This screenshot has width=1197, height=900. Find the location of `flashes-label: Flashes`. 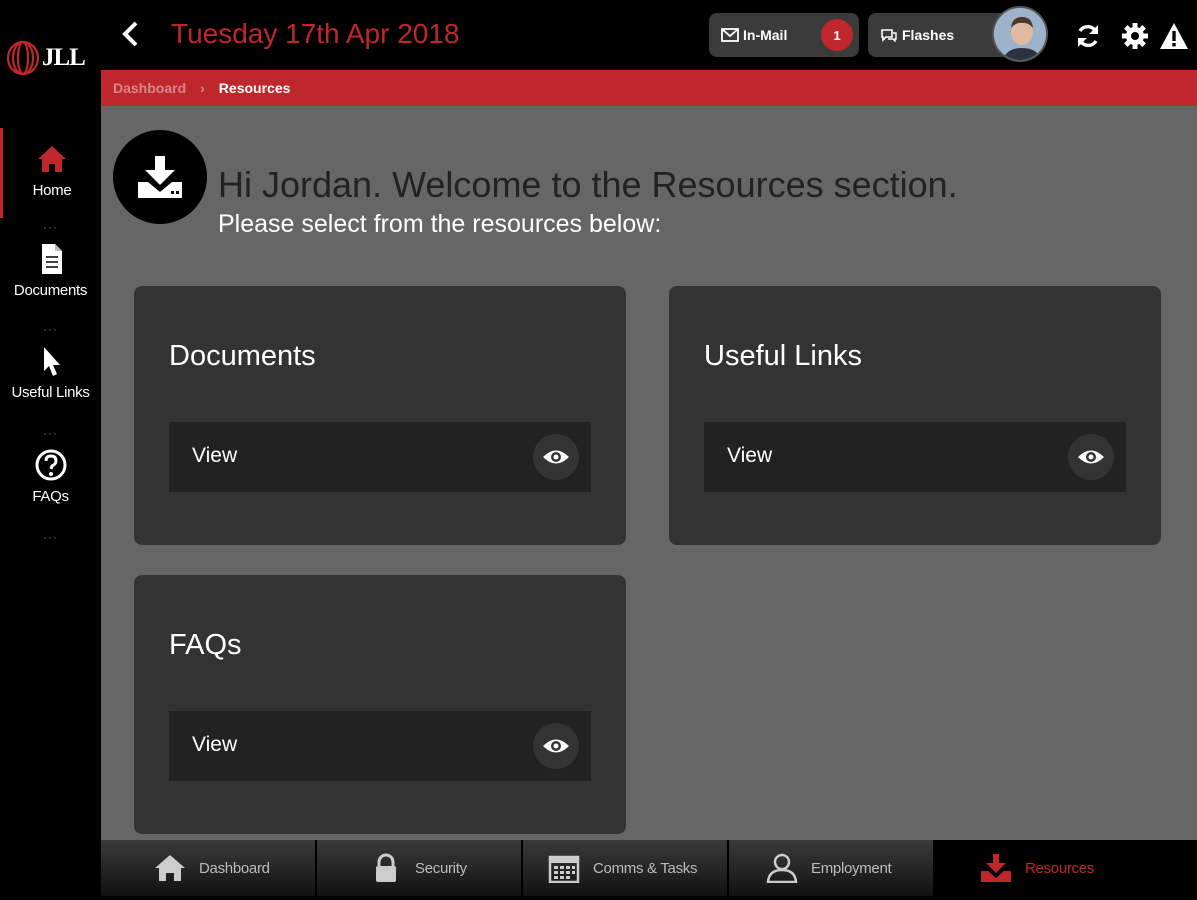

flashes-label: Flashes is located at coordinates (928, 35).